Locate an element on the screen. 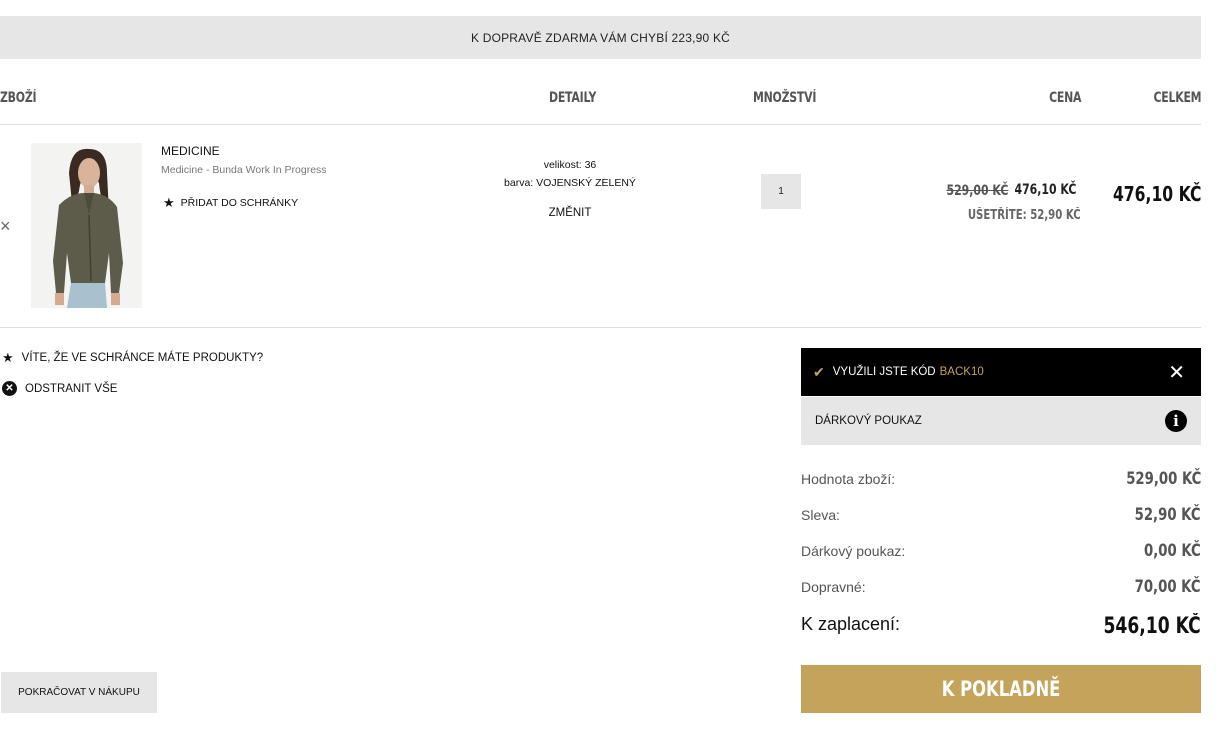 This screenshot has height=731, width=1219. quantity-input: 1 is located at coordinates (781, 191).